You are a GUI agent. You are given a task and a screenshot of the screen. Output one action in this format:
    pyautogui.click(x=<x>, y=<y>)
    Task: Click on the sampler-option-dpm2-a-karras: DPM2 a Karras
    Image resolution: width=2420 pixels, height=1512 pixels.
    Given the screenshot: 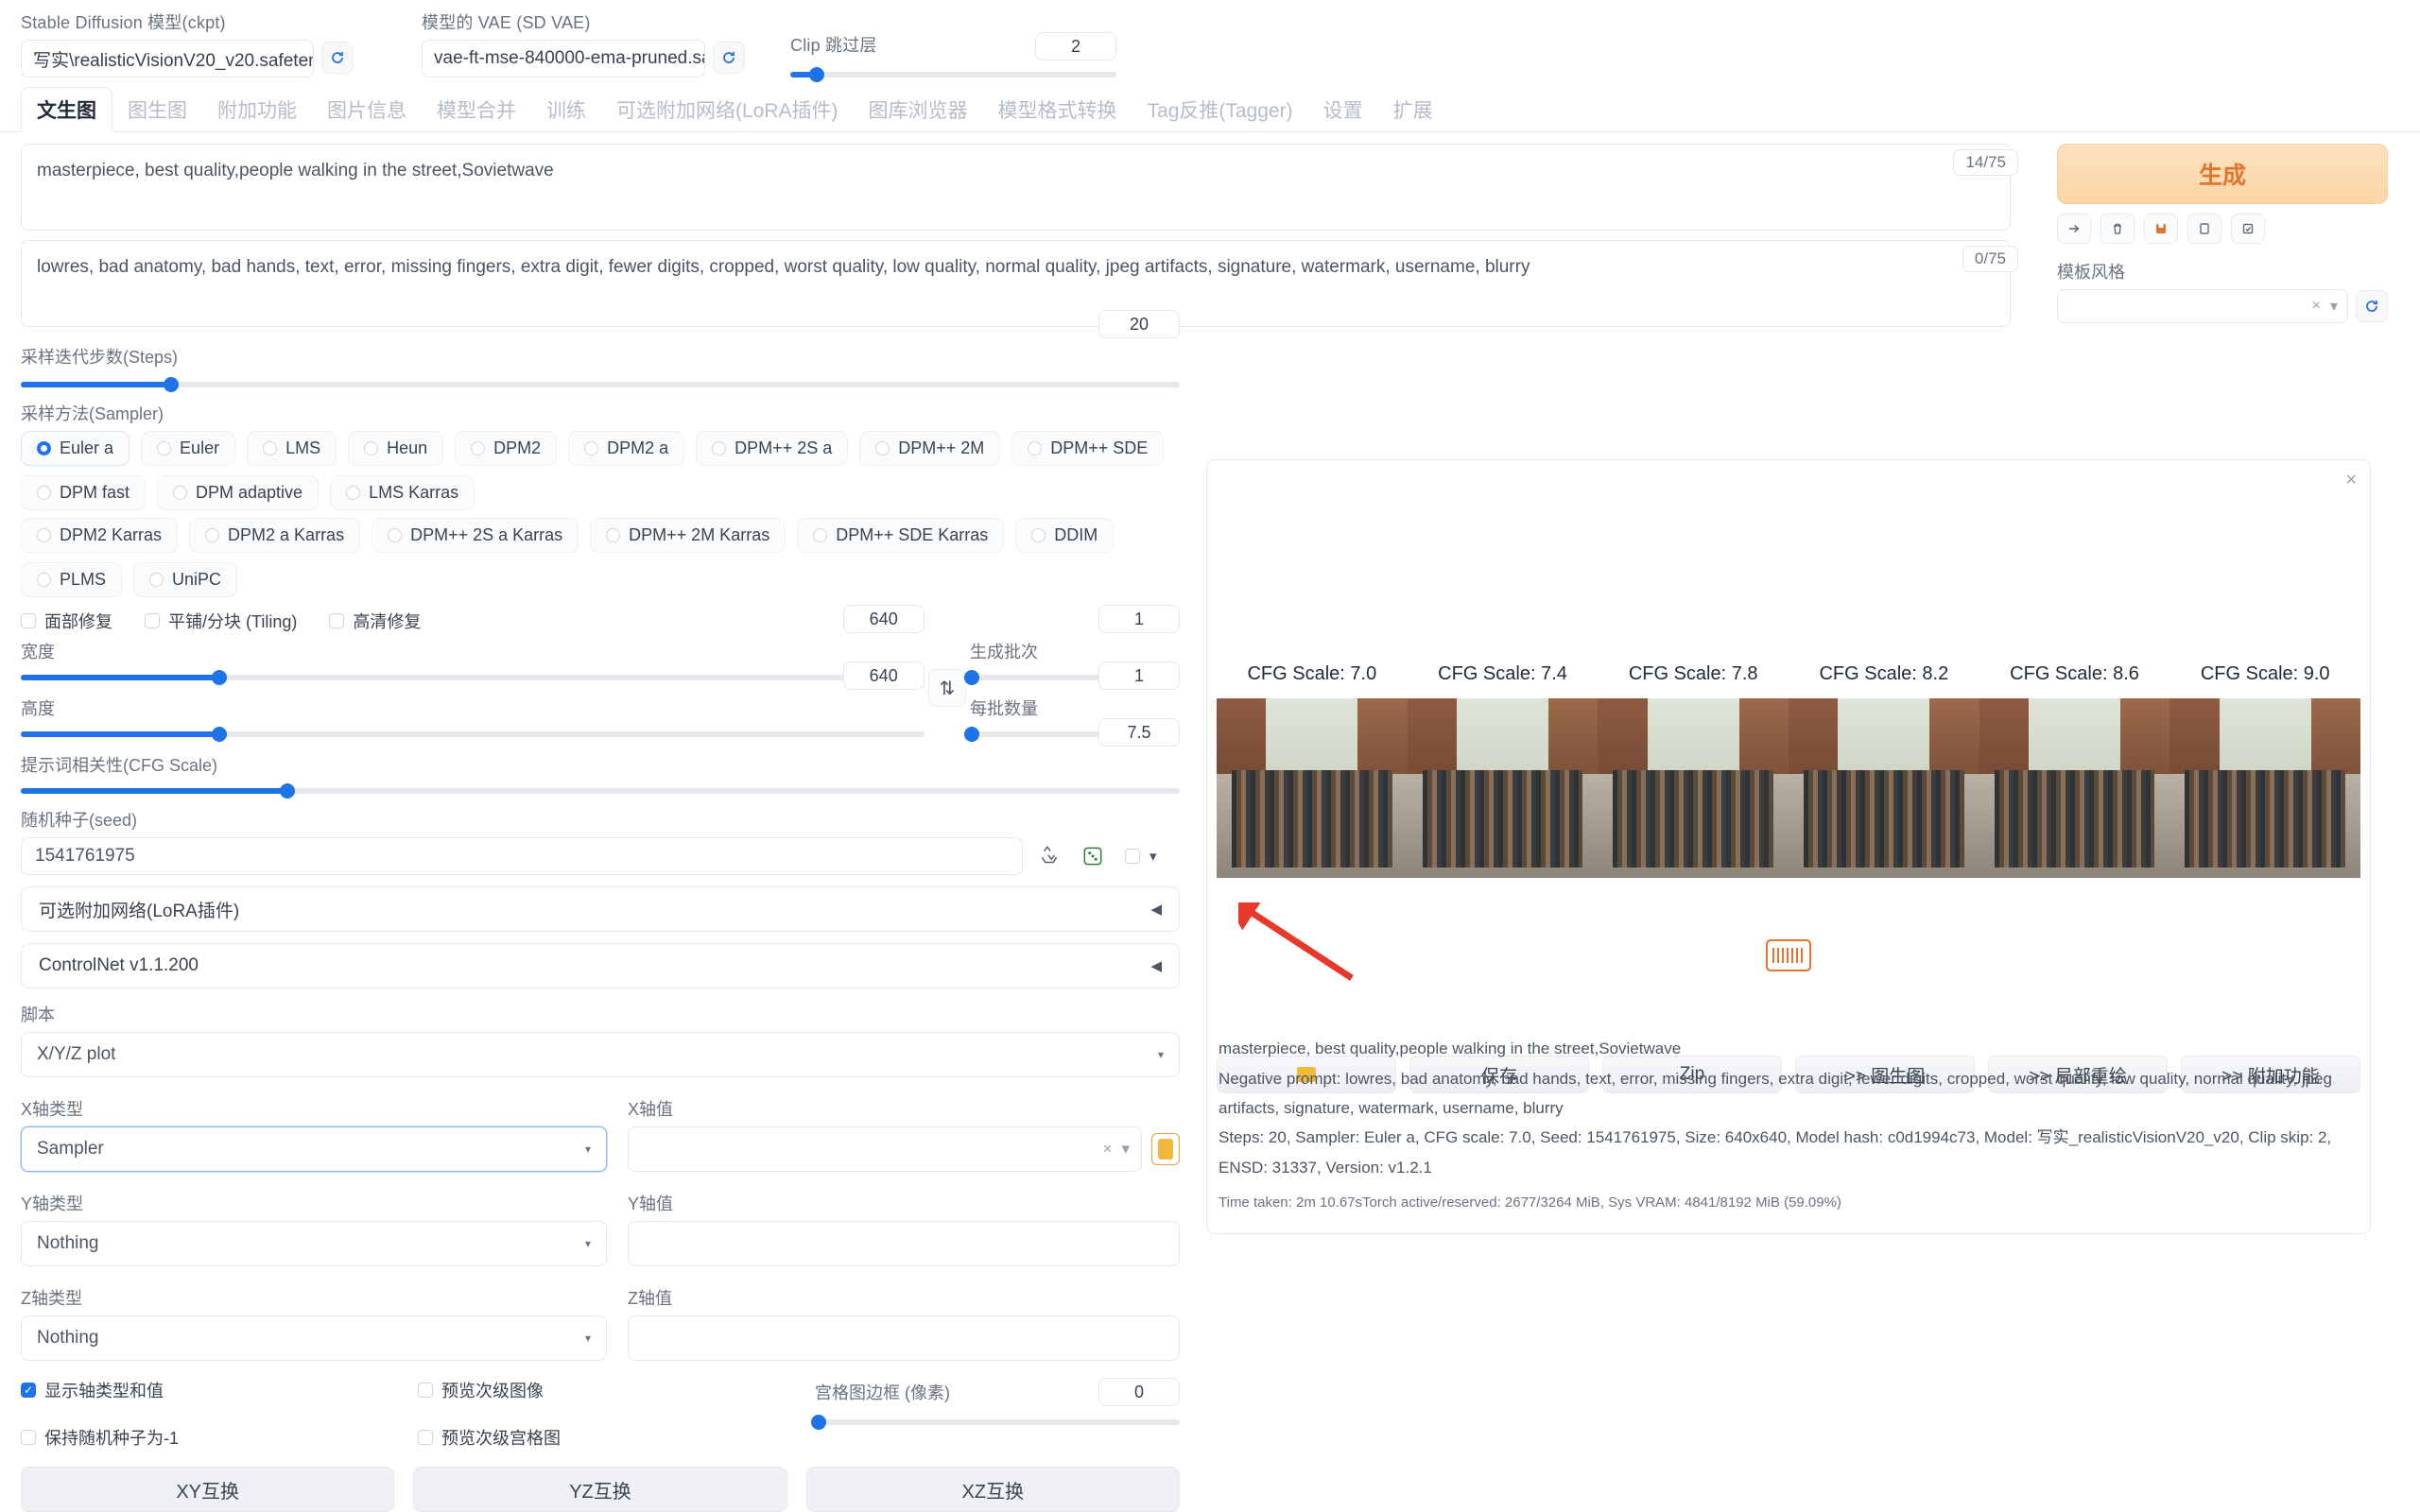 What is the action you would take?
    pyautogui.click(x=275, y=535)
    